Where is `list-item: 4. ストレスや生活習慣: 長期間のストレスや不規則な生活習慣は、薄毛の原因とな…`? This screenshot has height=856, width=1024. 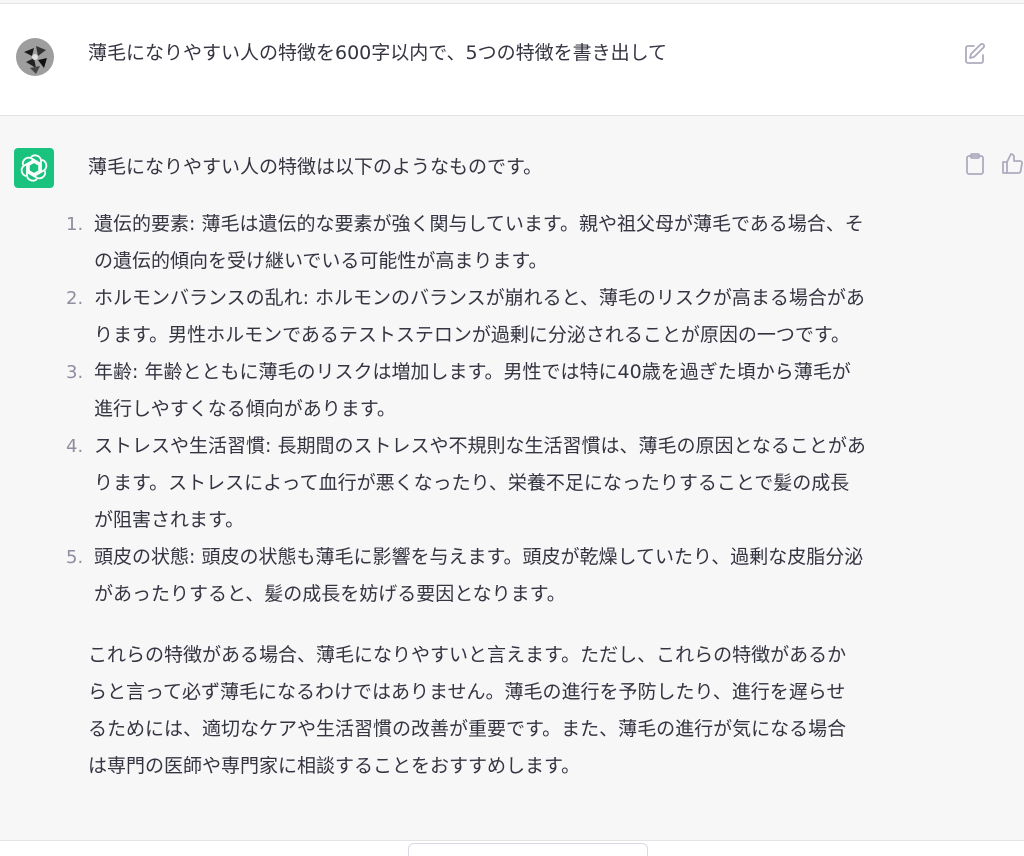 list-item: 4. ストレスや生活習慣: 長期間のストレスや不規則な生活習慣は、薄毛の原因とな… is located at coordinates (512, 483).